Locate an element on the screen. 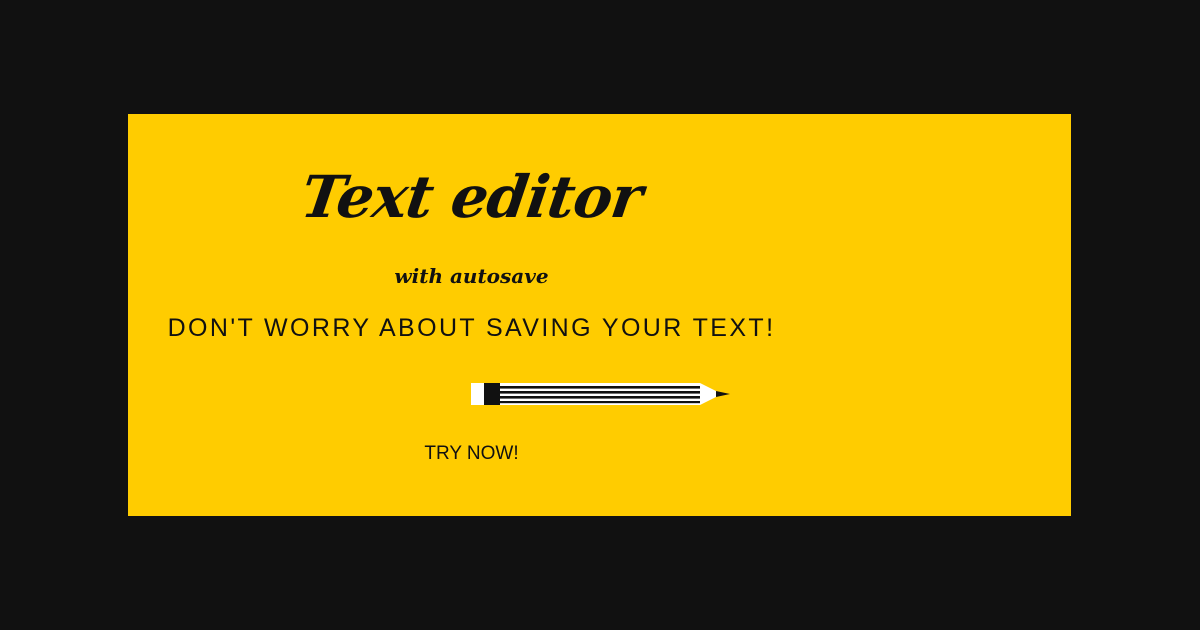  try-now-button: TRY NOW! is located at coordinates (471, 453).